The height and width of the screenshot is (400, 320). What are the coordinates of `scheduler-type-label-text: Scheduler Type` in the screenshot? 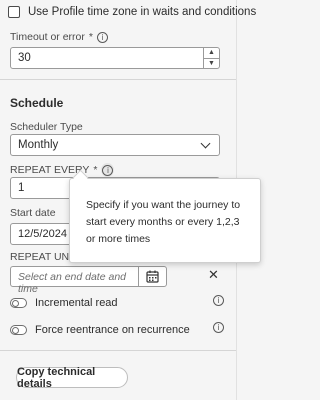 It's located at (46, 127).